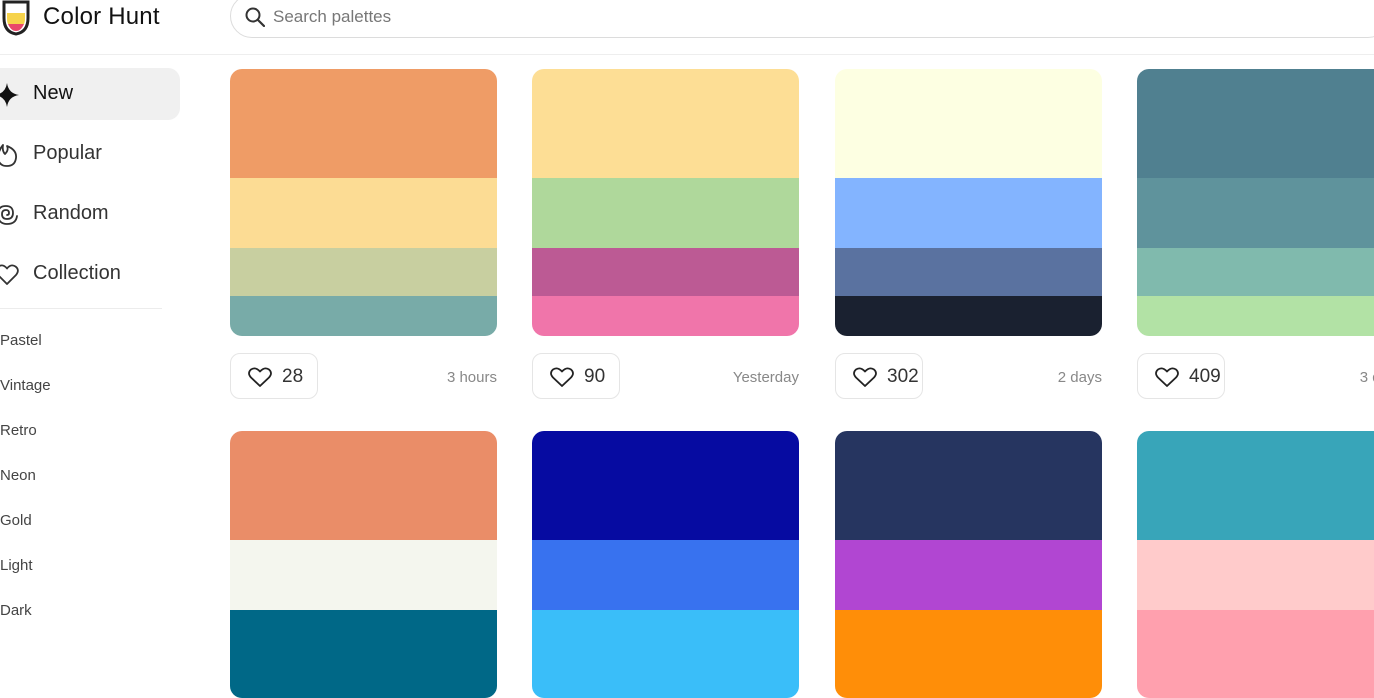 This screenshot has width=1374, height=698. What do you see at coordinates (67, 153) in the screenshot?
I see `sidebar-item-label: Popular` at bounding box center [67, 153].